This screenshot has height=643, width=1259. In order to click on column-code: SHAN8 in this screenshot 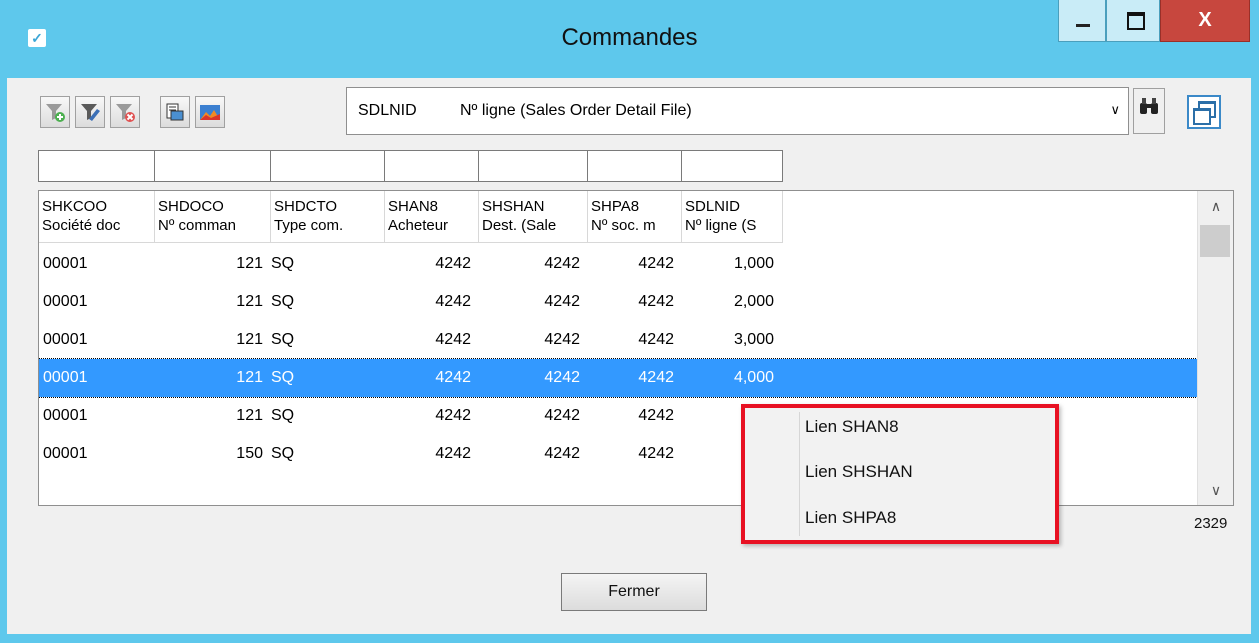, I will do `click(413, 206)`.